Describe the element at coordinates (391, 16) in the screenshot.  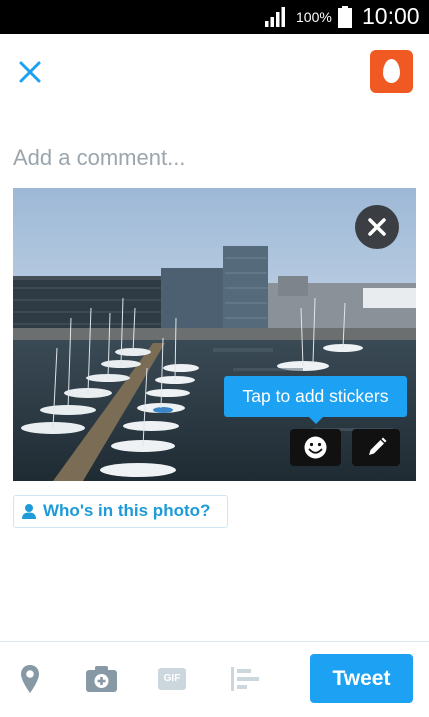
I see `clock: 10:00` at that location.